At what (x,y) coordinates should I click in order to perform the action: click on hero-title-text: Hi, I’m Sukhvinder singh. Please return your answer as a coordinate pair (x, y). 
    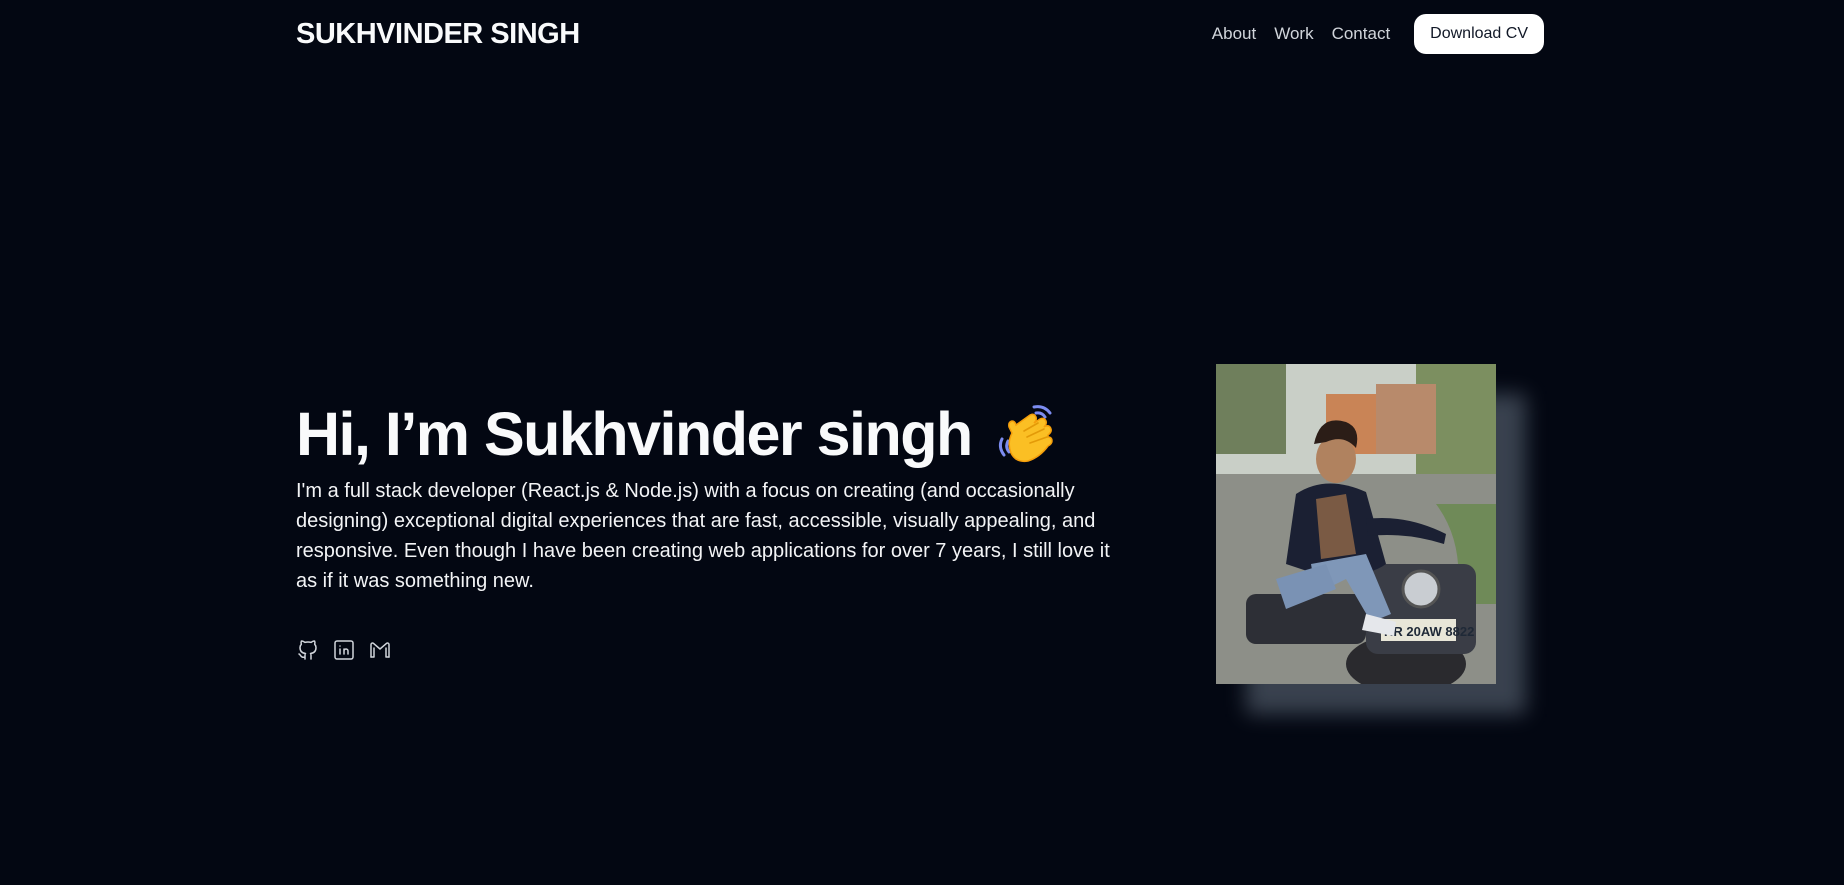
    Looking at the image, I should click on (634, 434).